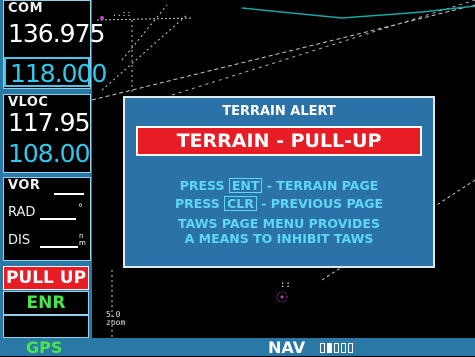  Describe the element at coordinates (26, 8) in the screenshot. I see `com-header: COM` at that location.